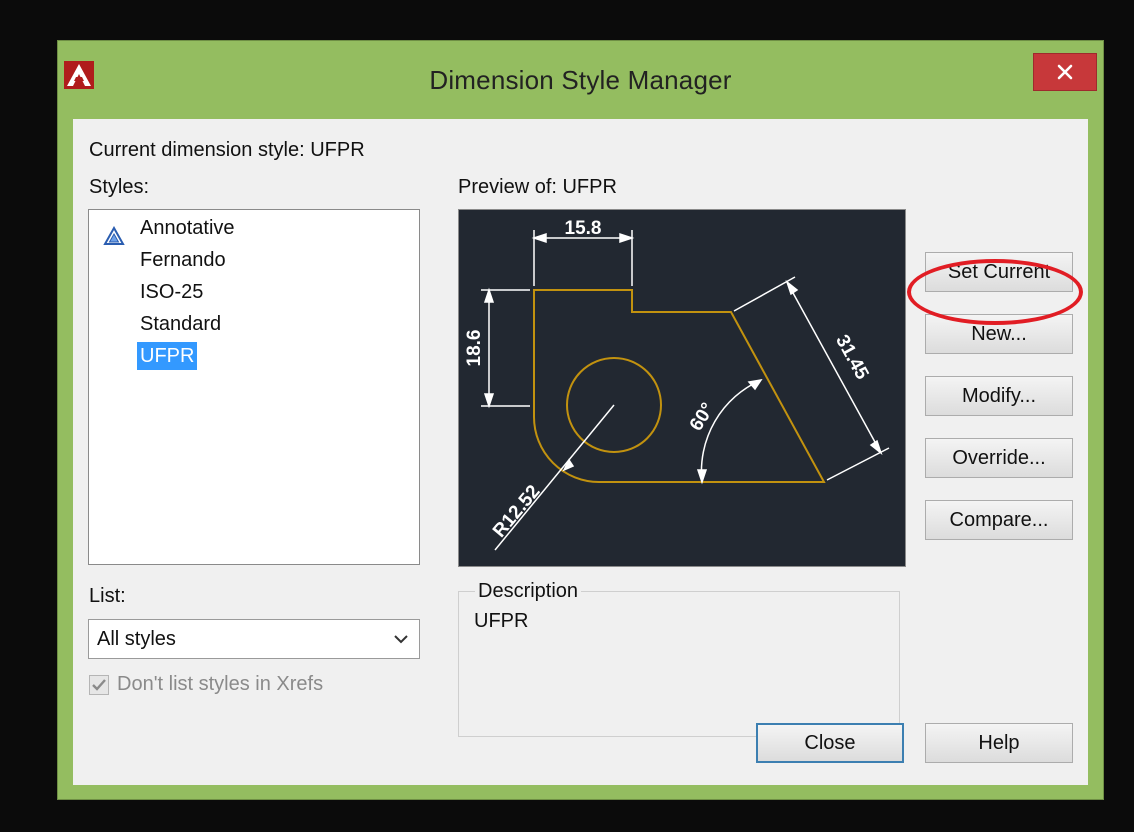 The image size is (1134, 832). I want to click on close-button: Close, so click(830, 743).